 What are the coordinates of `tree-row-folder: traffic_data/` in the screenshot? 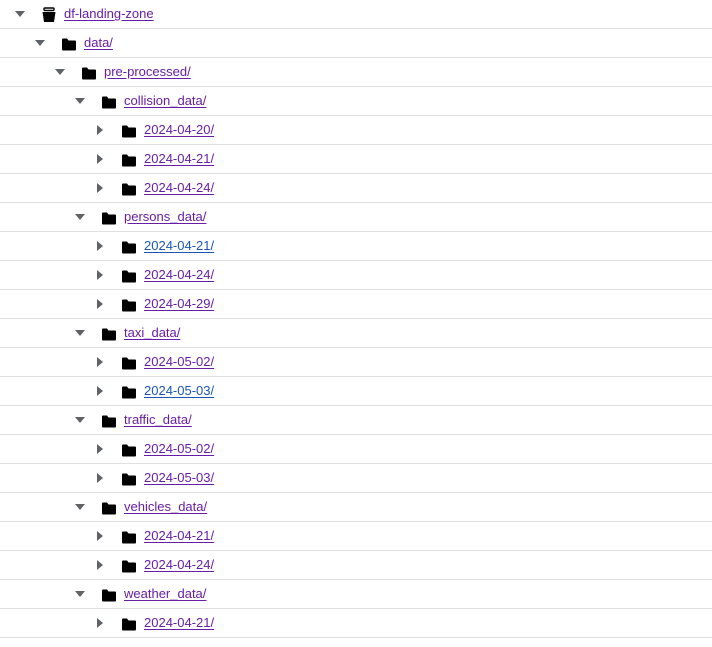 It's located at (356, 420).